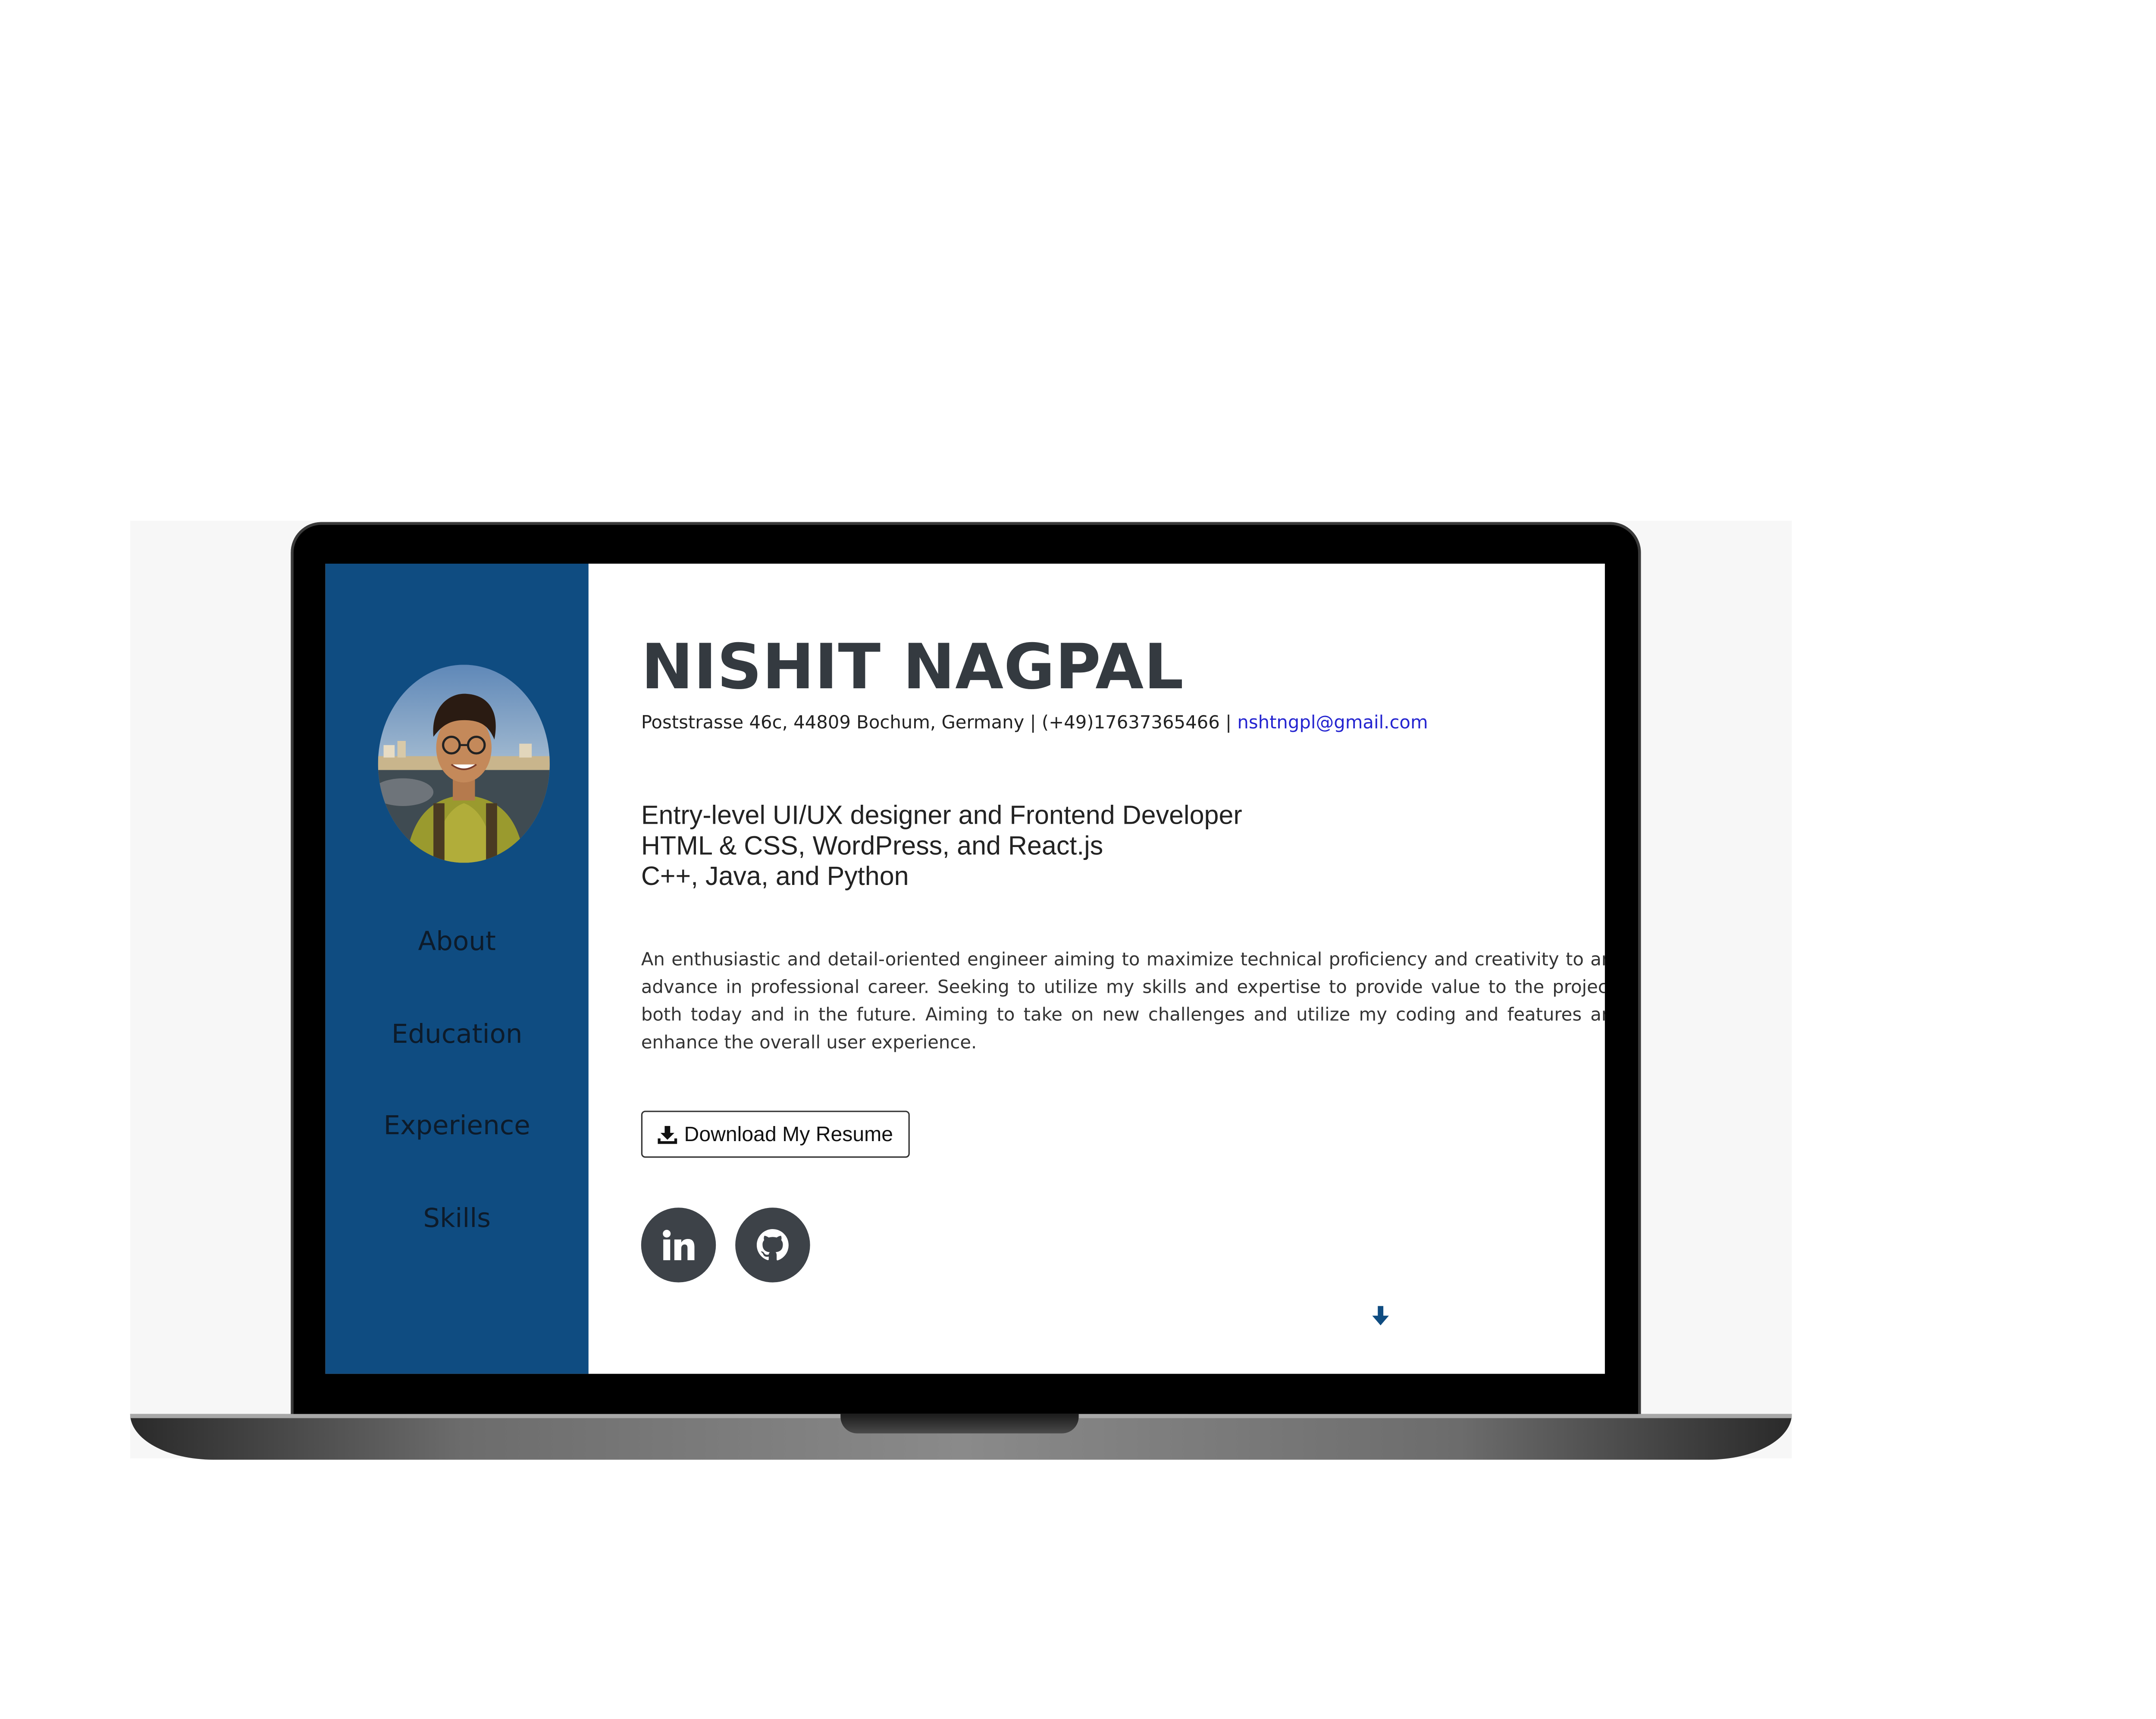  Describe the element at coordinates (788, 1134) in the screenshot. I see `download-resume-label: Download My Resume` at that location.